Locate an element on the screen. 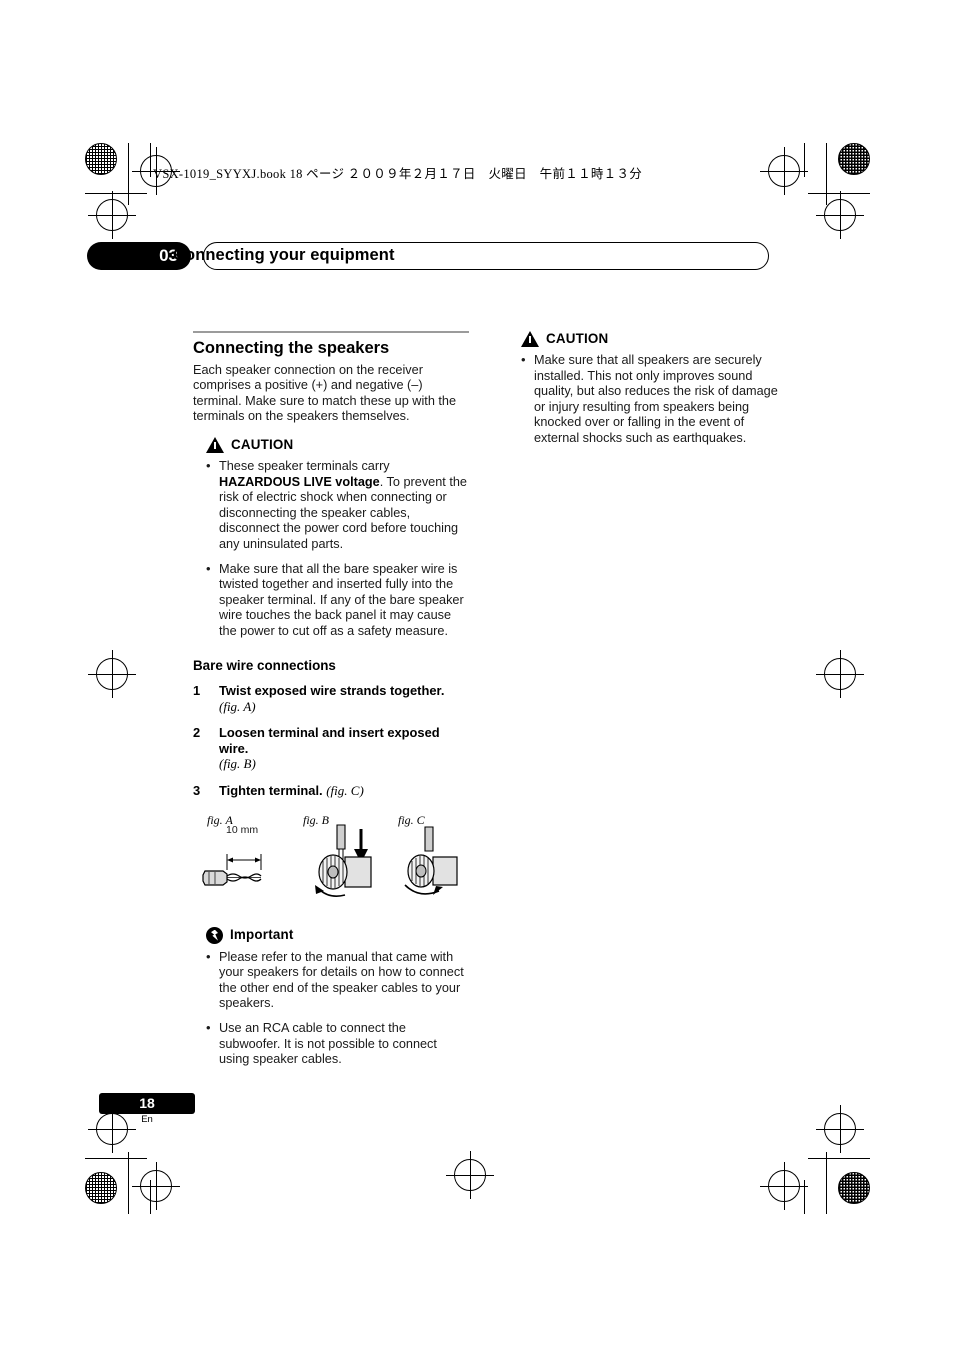  chapter-bar: 03 Connecting your equipment is located at coordinates (428, 256).